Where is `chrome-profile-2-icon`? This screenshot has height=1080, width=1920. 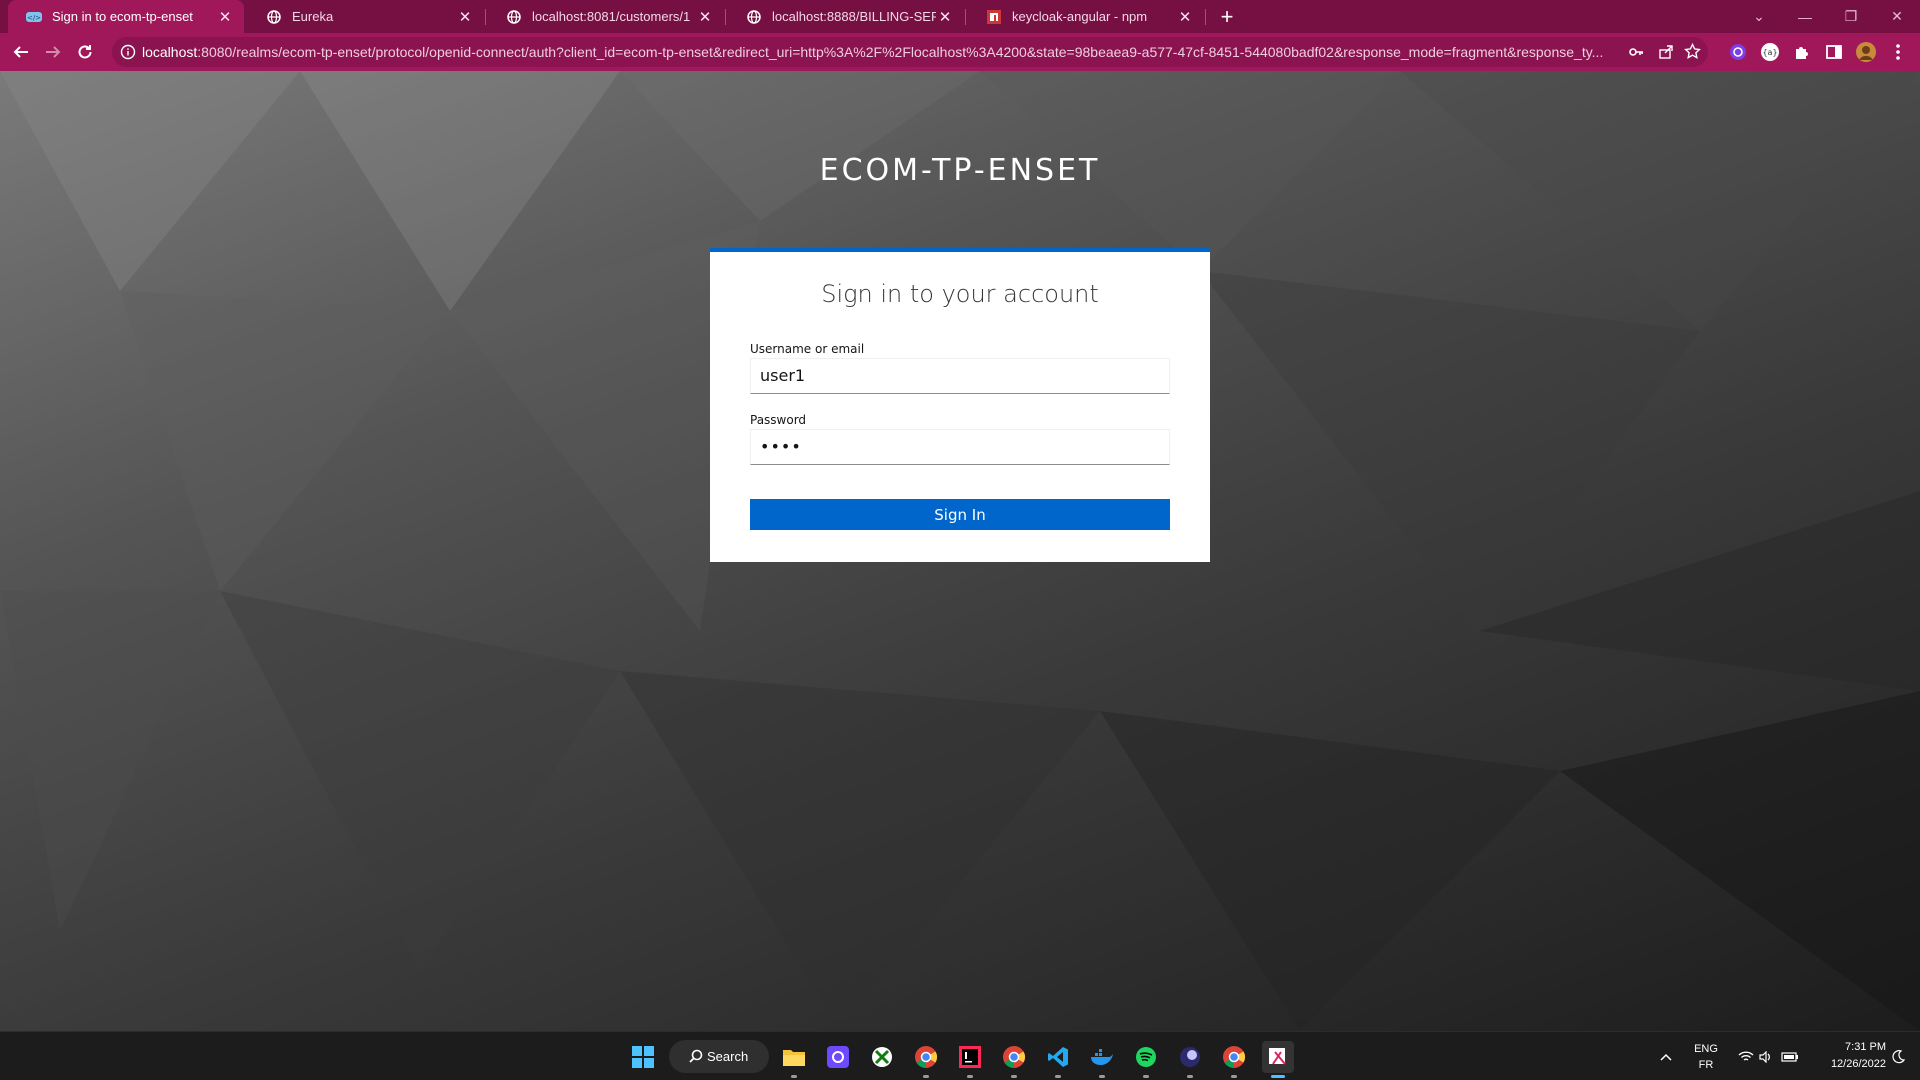 chrome-profile-2-icon is located at coordinates (1014, 1059).